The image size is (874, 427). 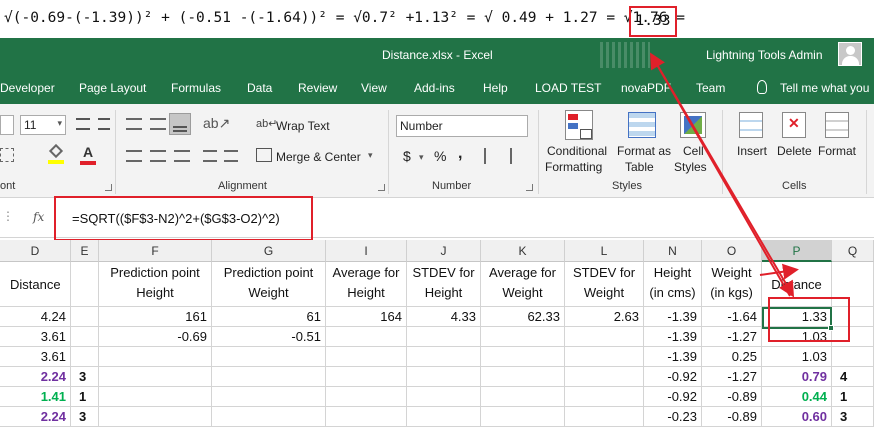 What do you see at coordinates (673, 377) in the screenshot?
I see `cell-n-row-6: -0.92` at bounding box center [673, 377].